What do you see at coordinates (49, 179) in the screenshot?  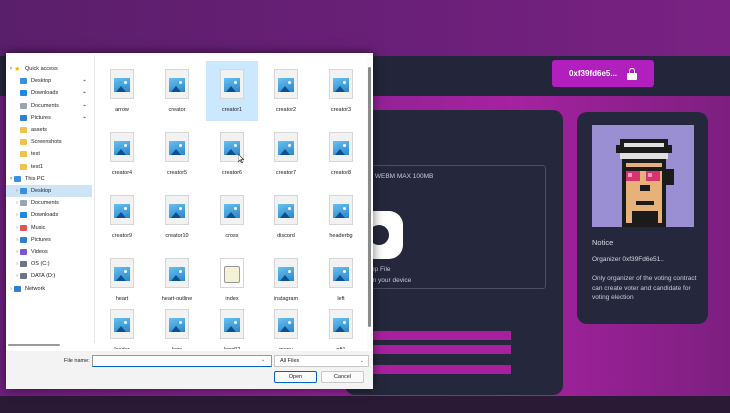 I see `sidebar-item: ˅ This PC` at bounding box center [49, 179].